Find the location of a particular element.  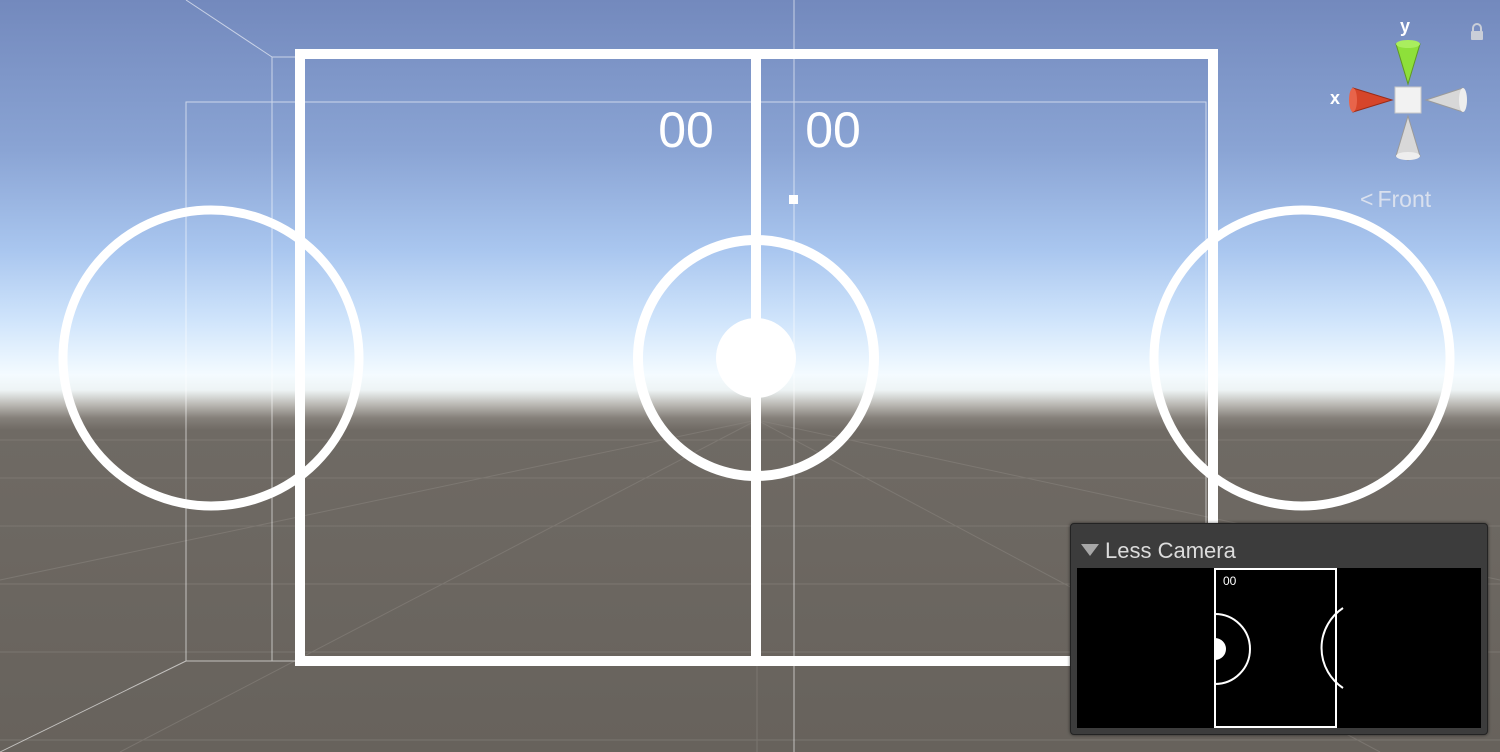

preview-ball is located at coordinates (1220, 649).